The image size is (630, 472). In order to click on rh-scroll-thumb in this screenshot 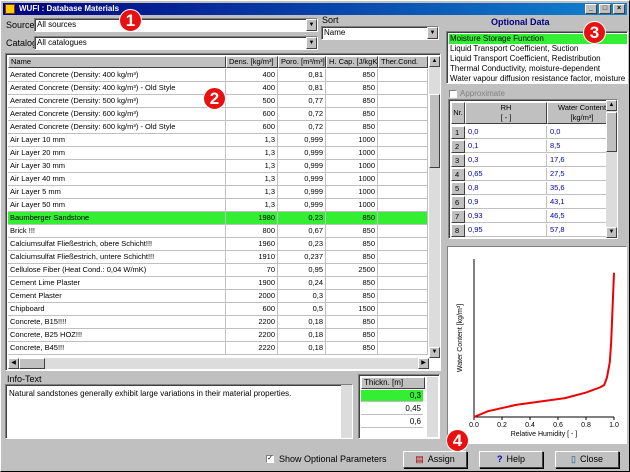, I will do `click(611, 132)`.